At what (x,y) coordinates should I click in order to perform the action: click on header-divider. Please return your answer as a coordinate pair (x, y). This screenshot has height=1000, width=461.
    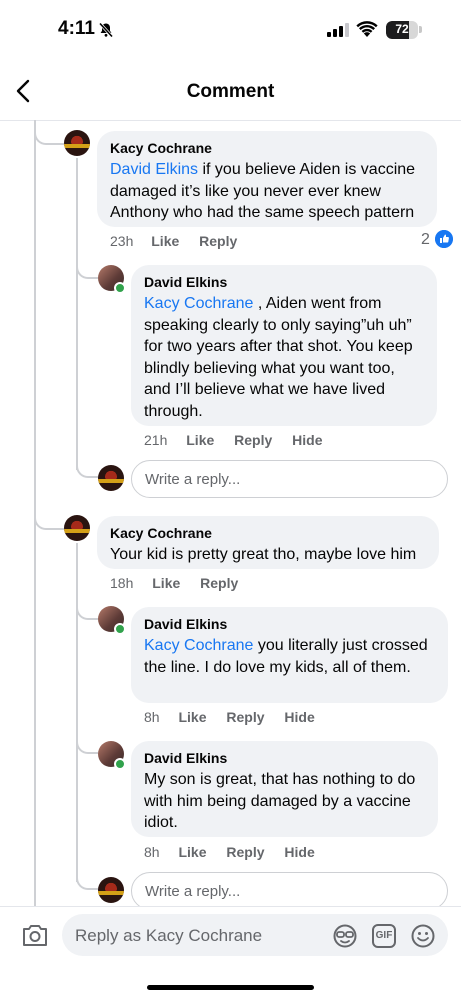
    Looking at the image, I should click on (230, 120).